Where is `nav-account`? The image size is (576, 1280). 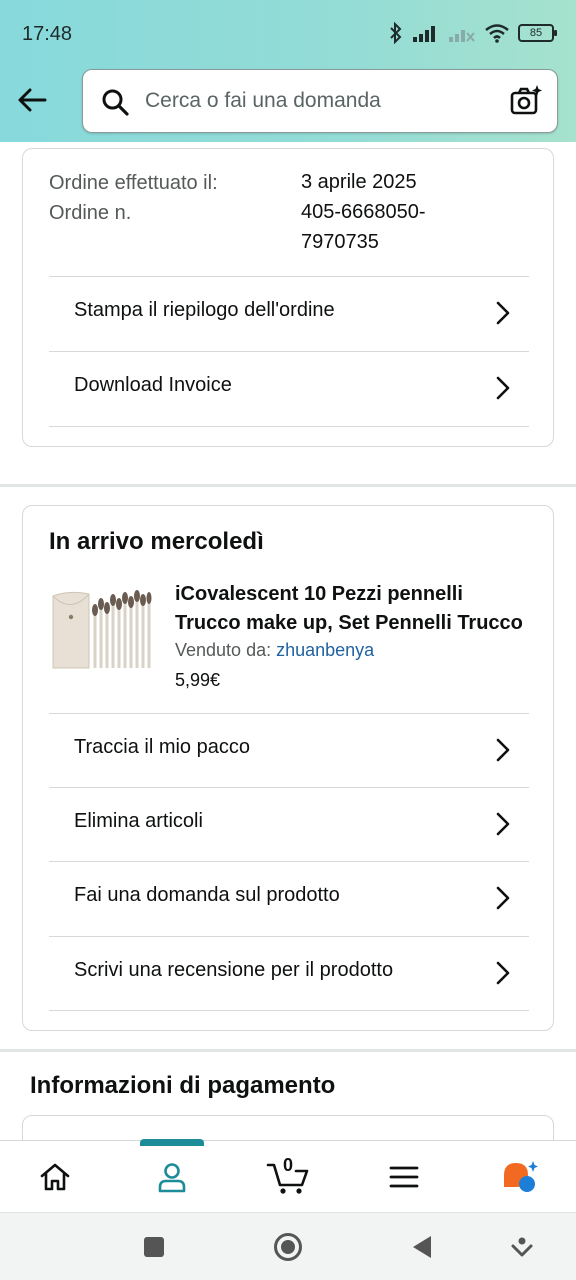
nav-account is located at coordinates (172, 1177).